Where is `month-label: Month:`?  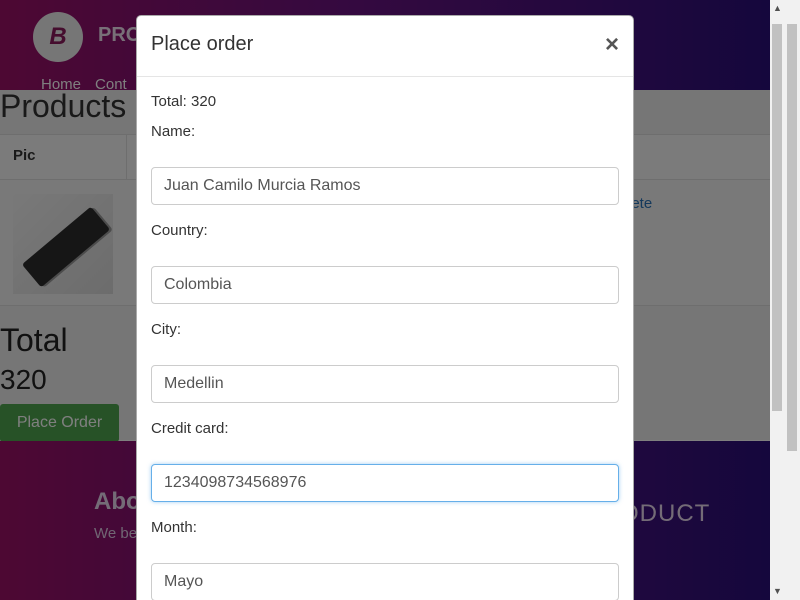
month-label: Month: is located at coordinates (174, 527).